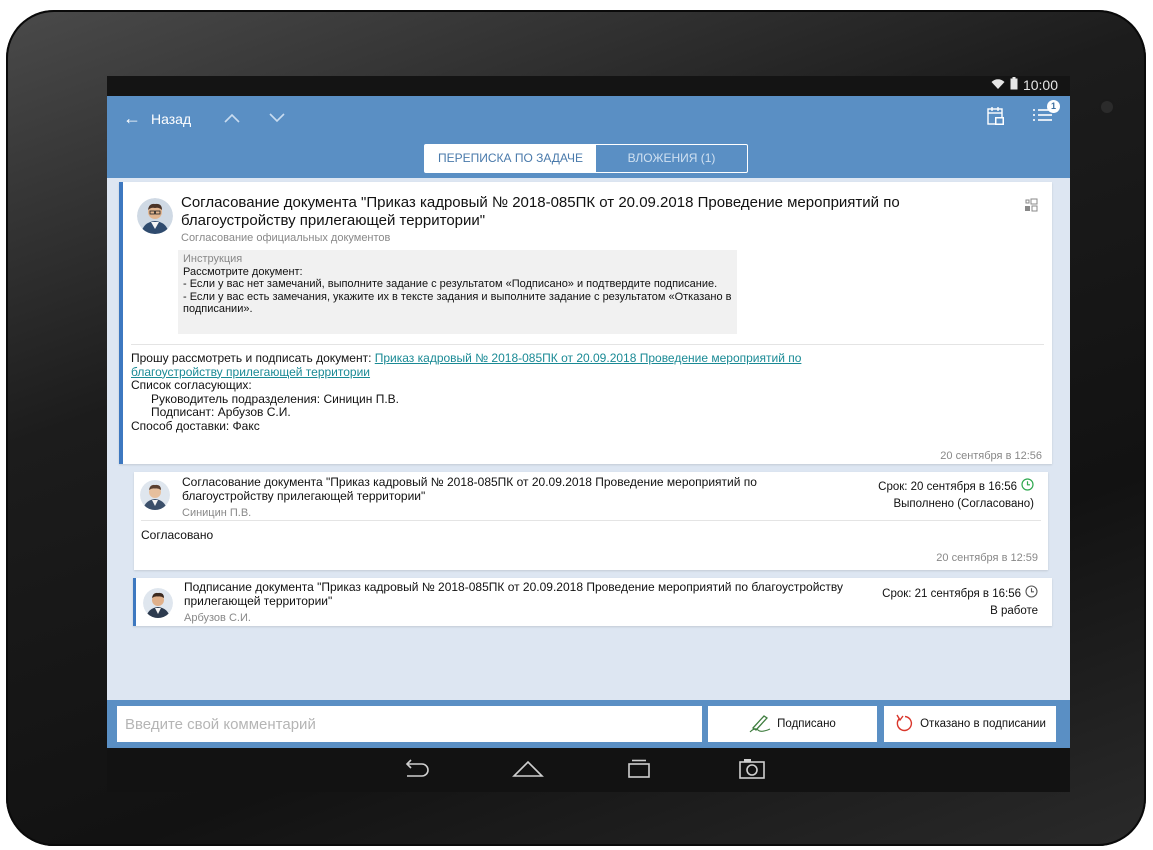 The image size is (1153, 850). I want to click on status-indicators: 10:00, so click(1024, 85).